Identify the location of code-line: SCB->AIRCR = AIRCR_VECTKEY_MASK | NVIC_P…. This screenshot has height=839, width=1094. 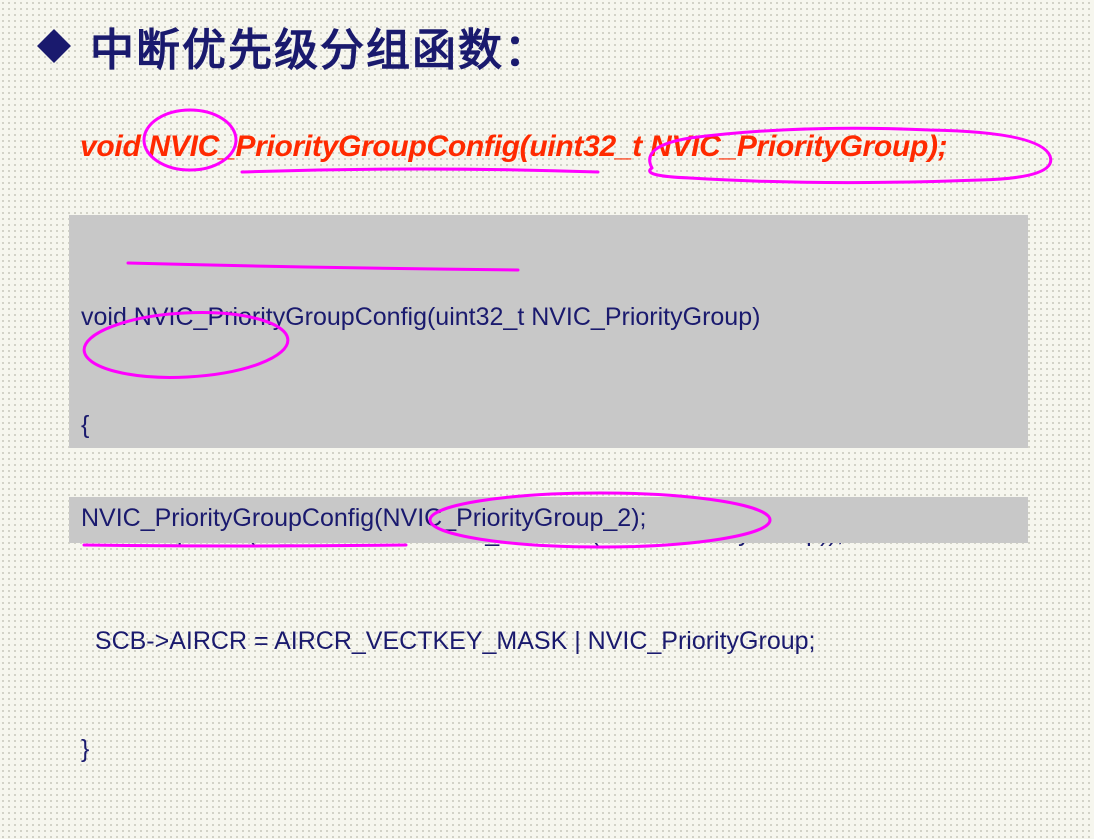
(448, 641).